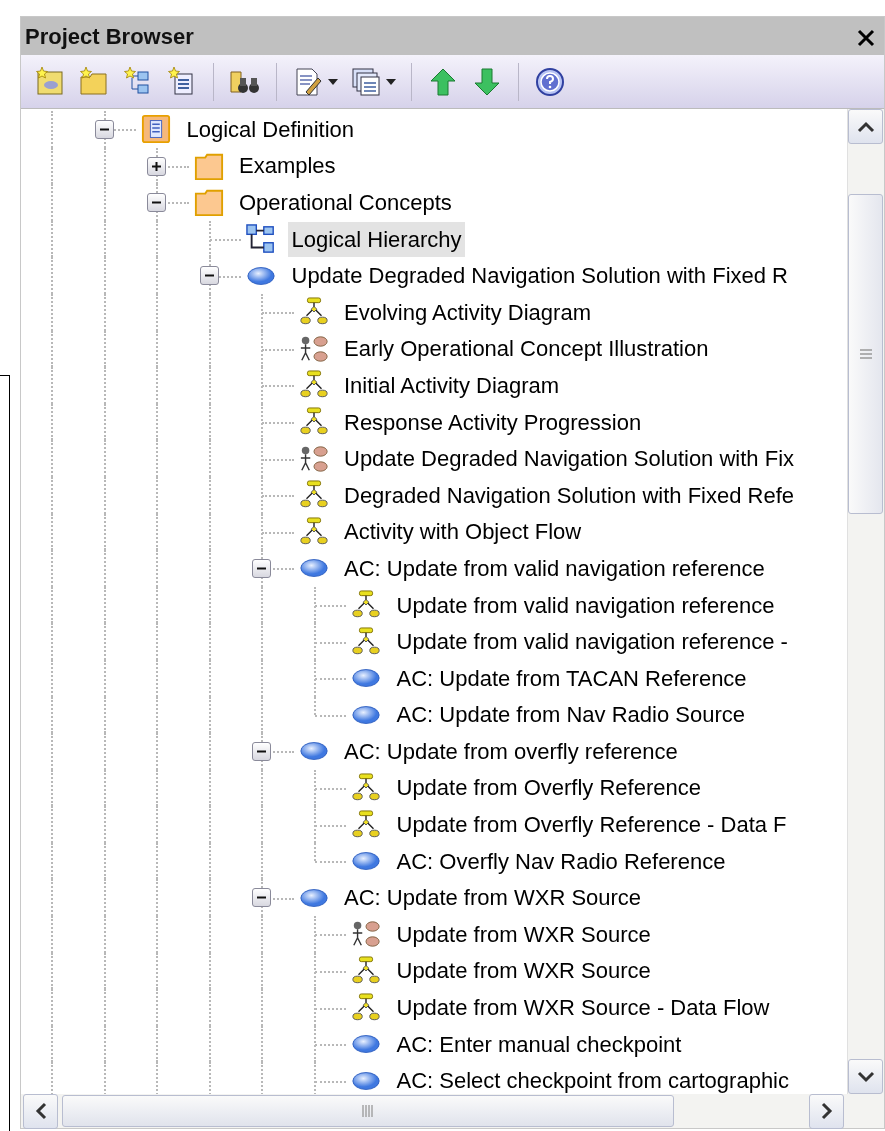 The width and height of the screenshot is (885, 1131). I want to click on tree-item: Update from Overfly Reference, so click(548, 788).